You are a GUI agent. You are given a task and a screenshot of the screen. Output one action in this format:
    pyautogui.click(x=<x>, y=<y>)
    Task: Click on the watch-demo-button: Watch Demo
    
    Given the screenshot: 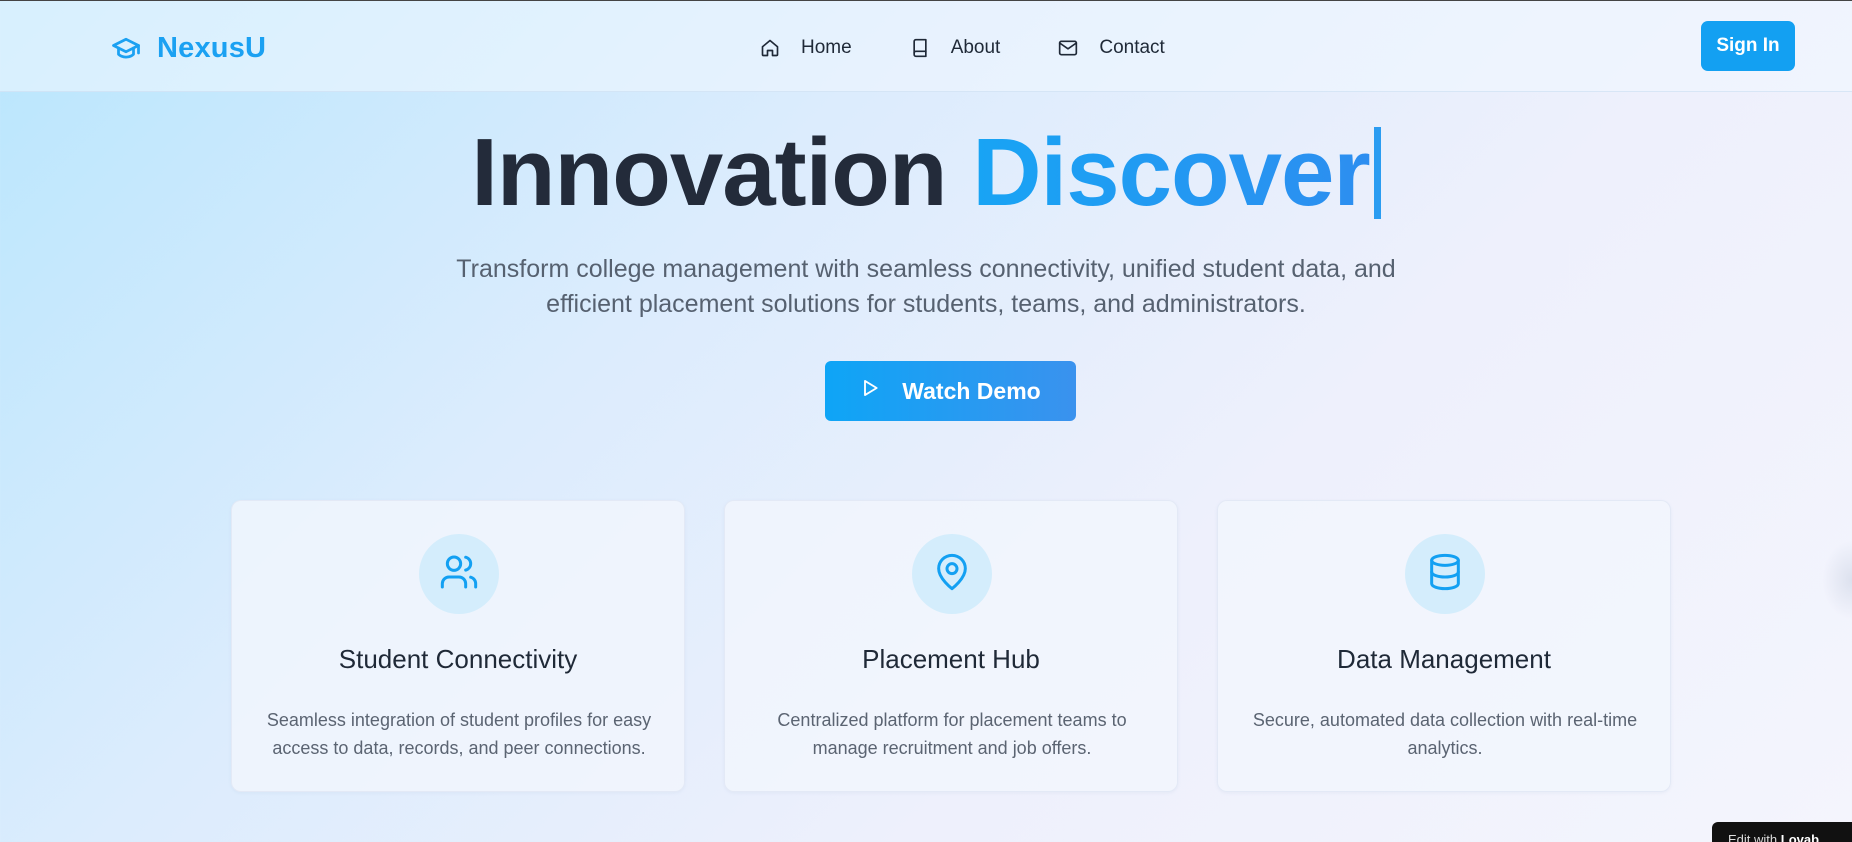 What is the action you would take?
    pyautogui.click(x=950, y=391)
    